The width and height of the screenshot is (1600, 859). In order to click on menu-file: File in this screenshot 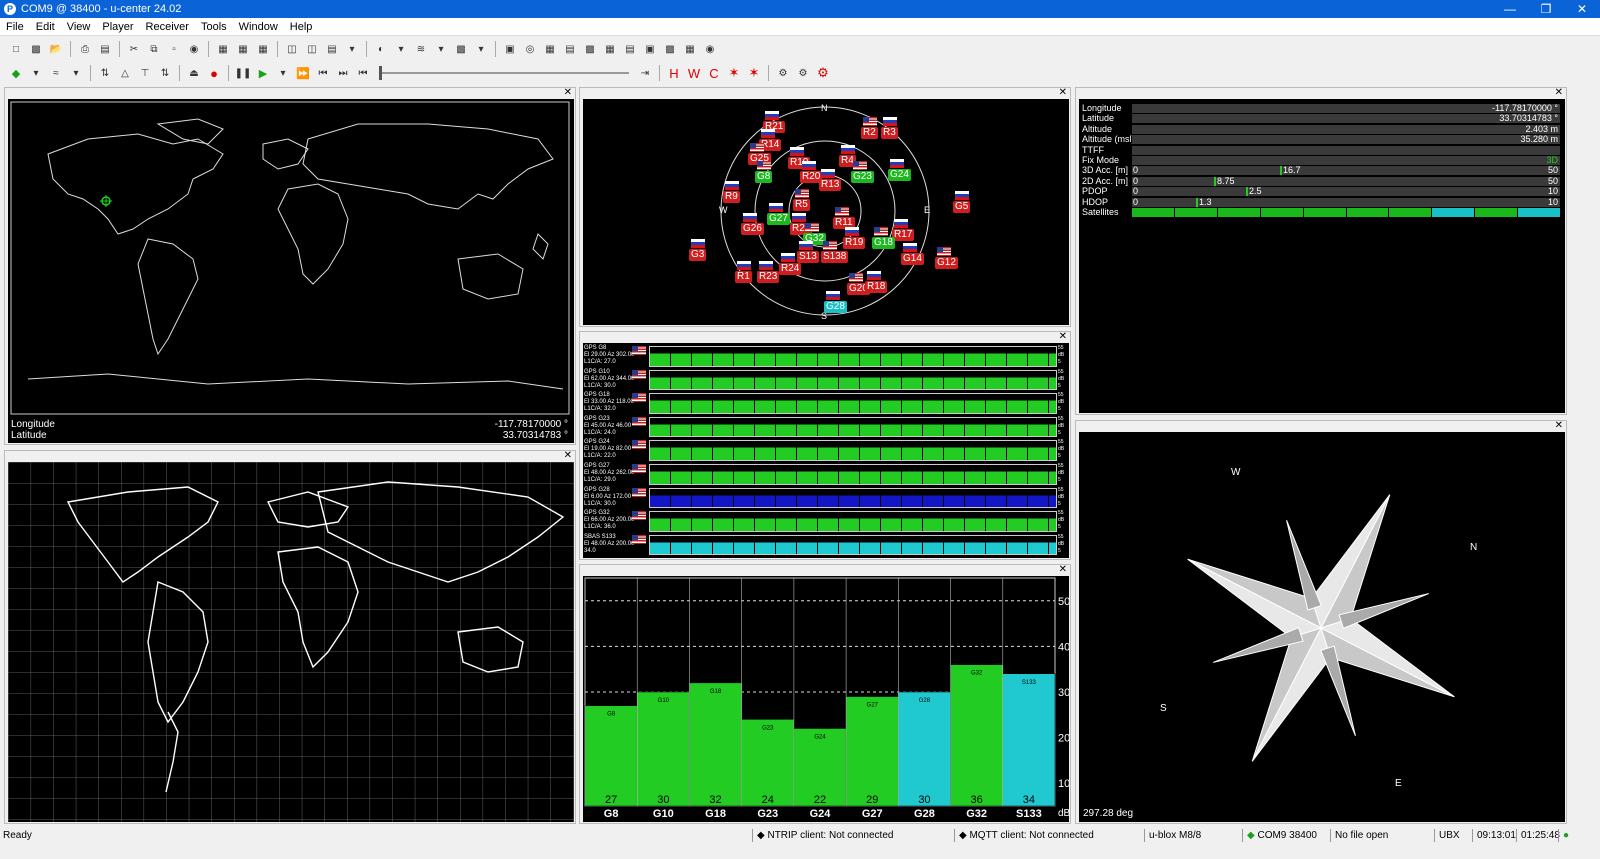, I will do `click(15, 27)`.